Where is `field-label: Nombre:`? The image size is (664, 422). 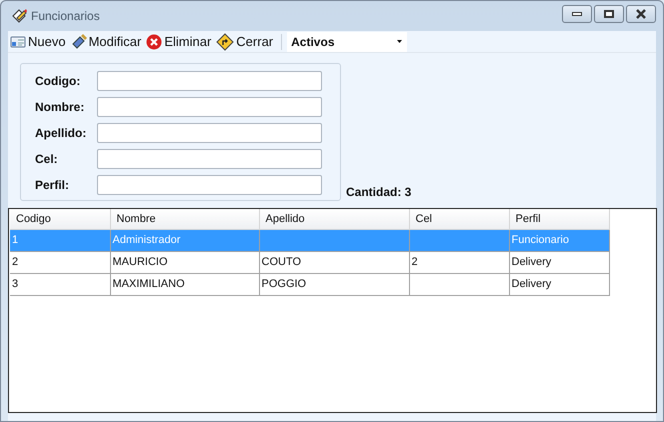
field-label: Nombre: is located at coordinates (60, 107).